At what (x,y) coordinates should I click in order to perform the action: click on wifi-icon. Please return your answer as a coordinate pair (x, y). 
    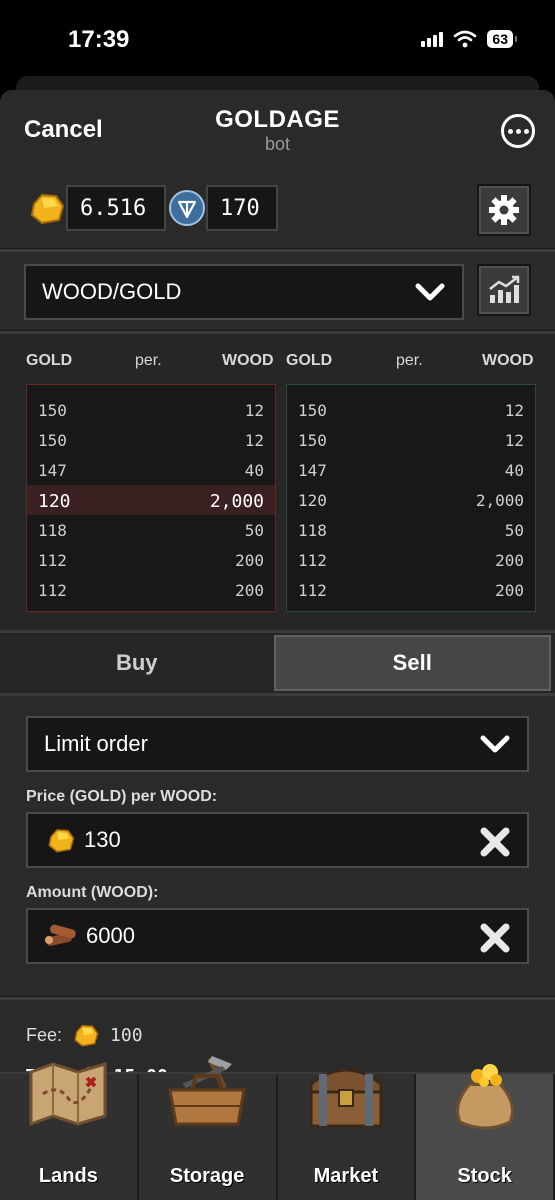
    Looking at the image, I should click on (465, 39).